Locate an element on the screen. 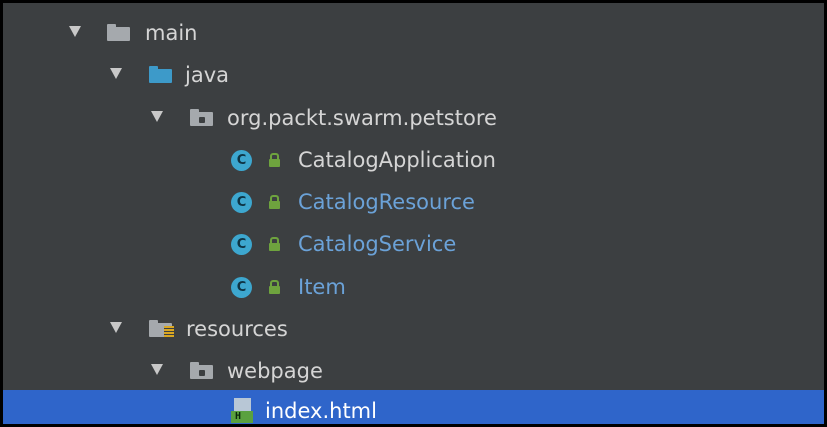  tree-node-class: C CatalogApplication is located at coordinates (413, 160).